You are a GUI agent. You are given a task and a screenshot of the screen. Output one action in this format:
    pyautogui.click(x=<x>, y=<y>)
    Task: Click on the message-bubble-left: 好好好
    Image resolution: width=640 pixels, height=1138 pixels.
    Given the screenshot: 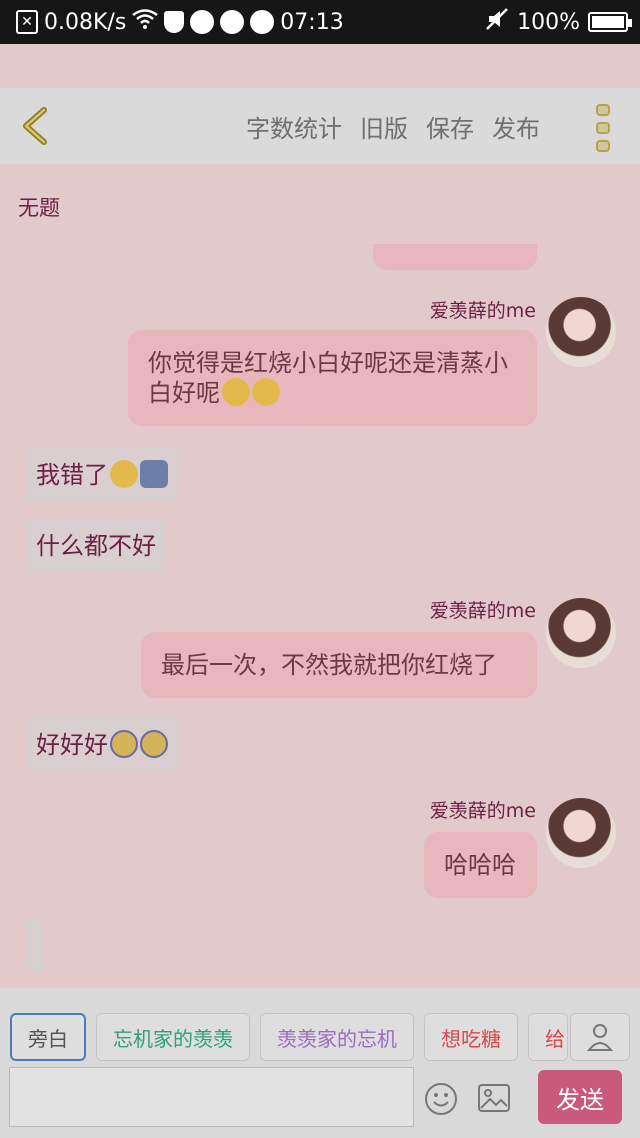 What is the action you would take?
    pyautogui.click(x=102, y=745)
    